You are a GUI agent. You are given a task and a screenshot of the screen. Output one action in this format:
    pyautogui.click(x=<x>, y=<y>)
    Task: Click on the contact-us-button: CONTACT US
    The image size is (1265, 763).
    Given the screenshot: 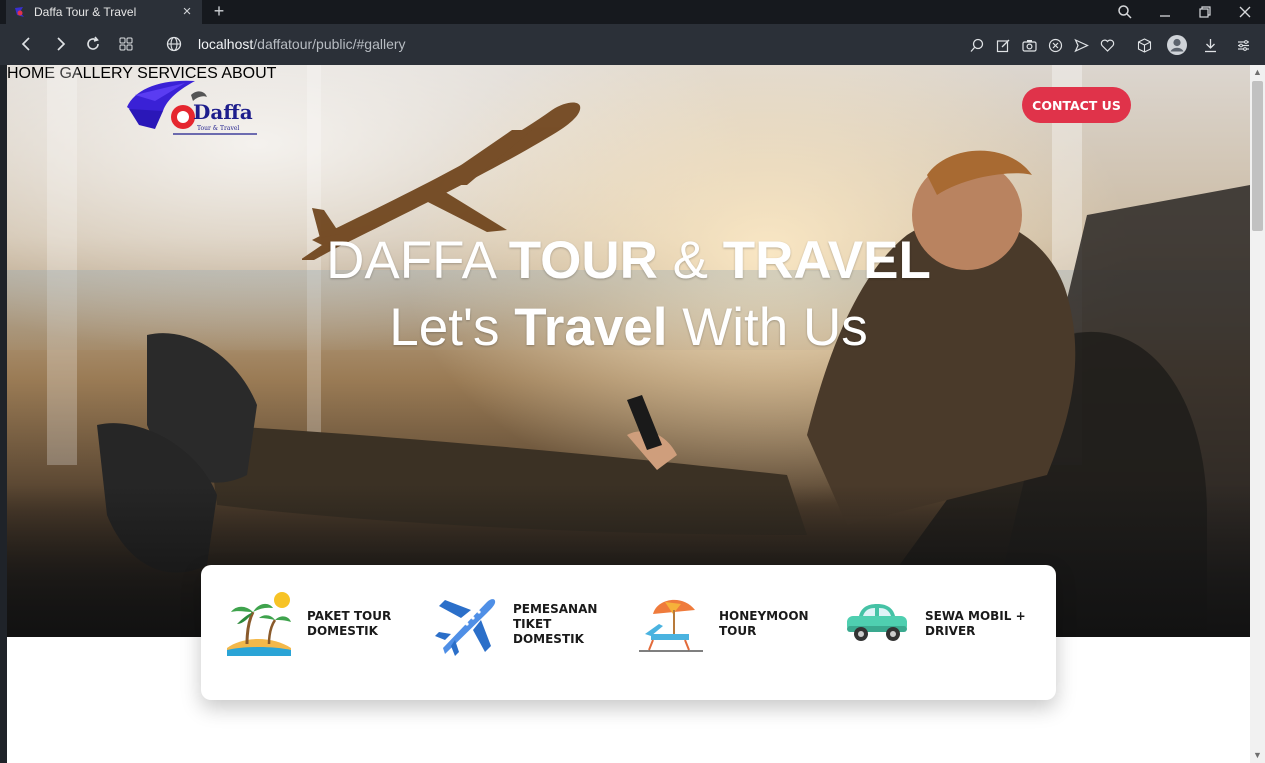 What is the action you would take?
    pyautogui.click(x=1076, y=105)
    